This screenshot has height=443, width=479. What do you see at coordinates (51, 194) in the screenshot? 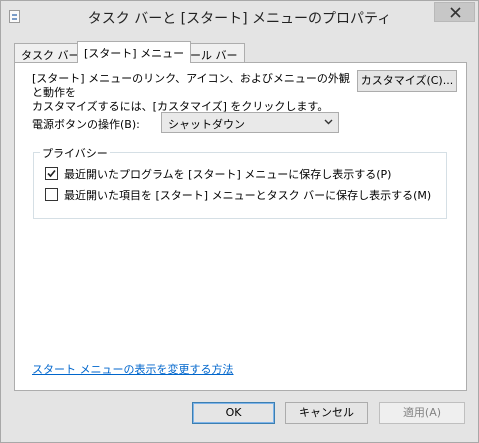
I see `recent-items-checkbox` at bounding box center [51, 194].